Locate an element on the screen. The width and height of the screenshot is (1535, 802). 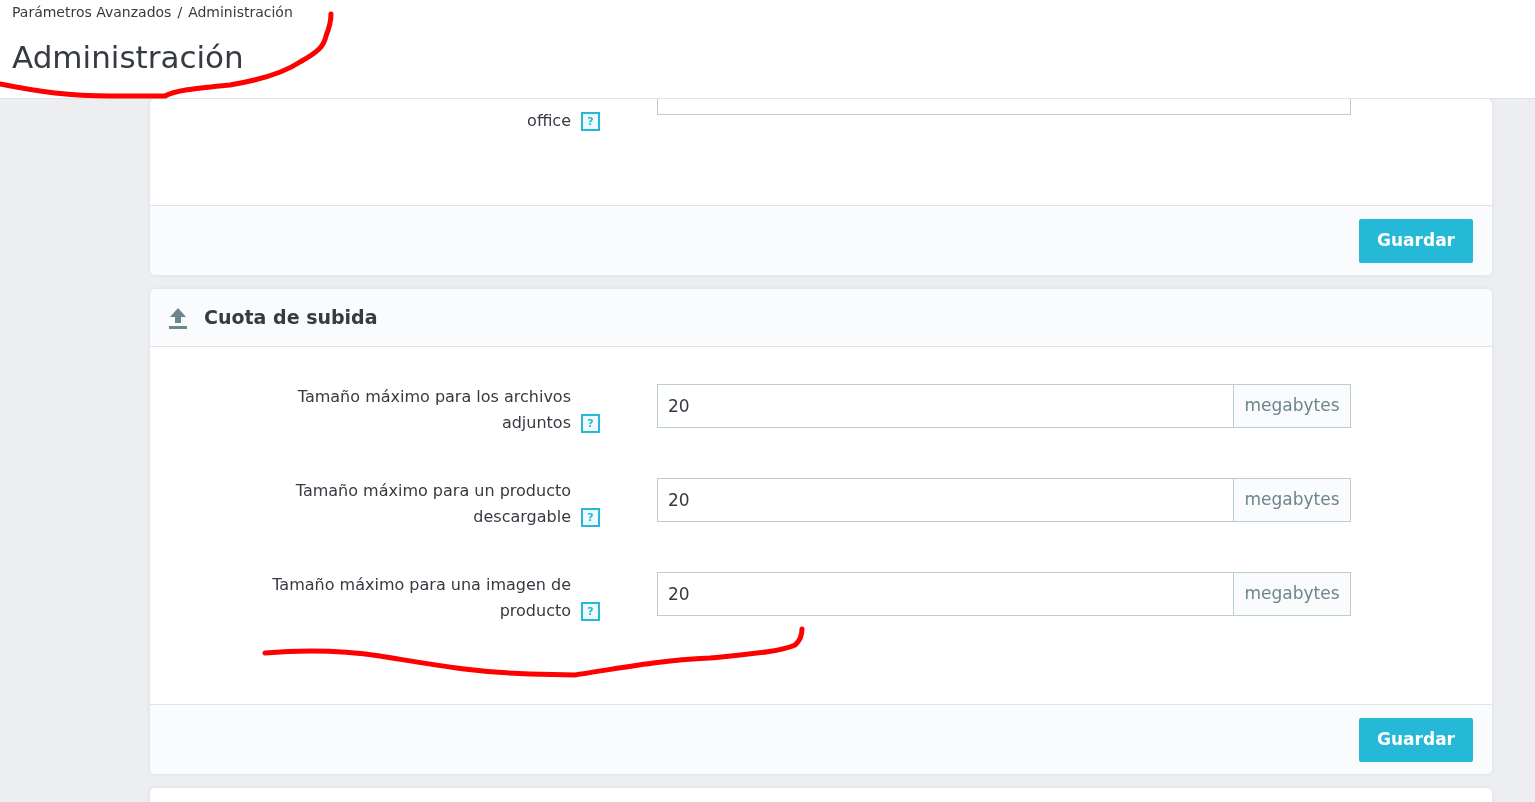
field-label: Tamaño máximo para los archivos adjuntos is located at coordinates (433, 410).